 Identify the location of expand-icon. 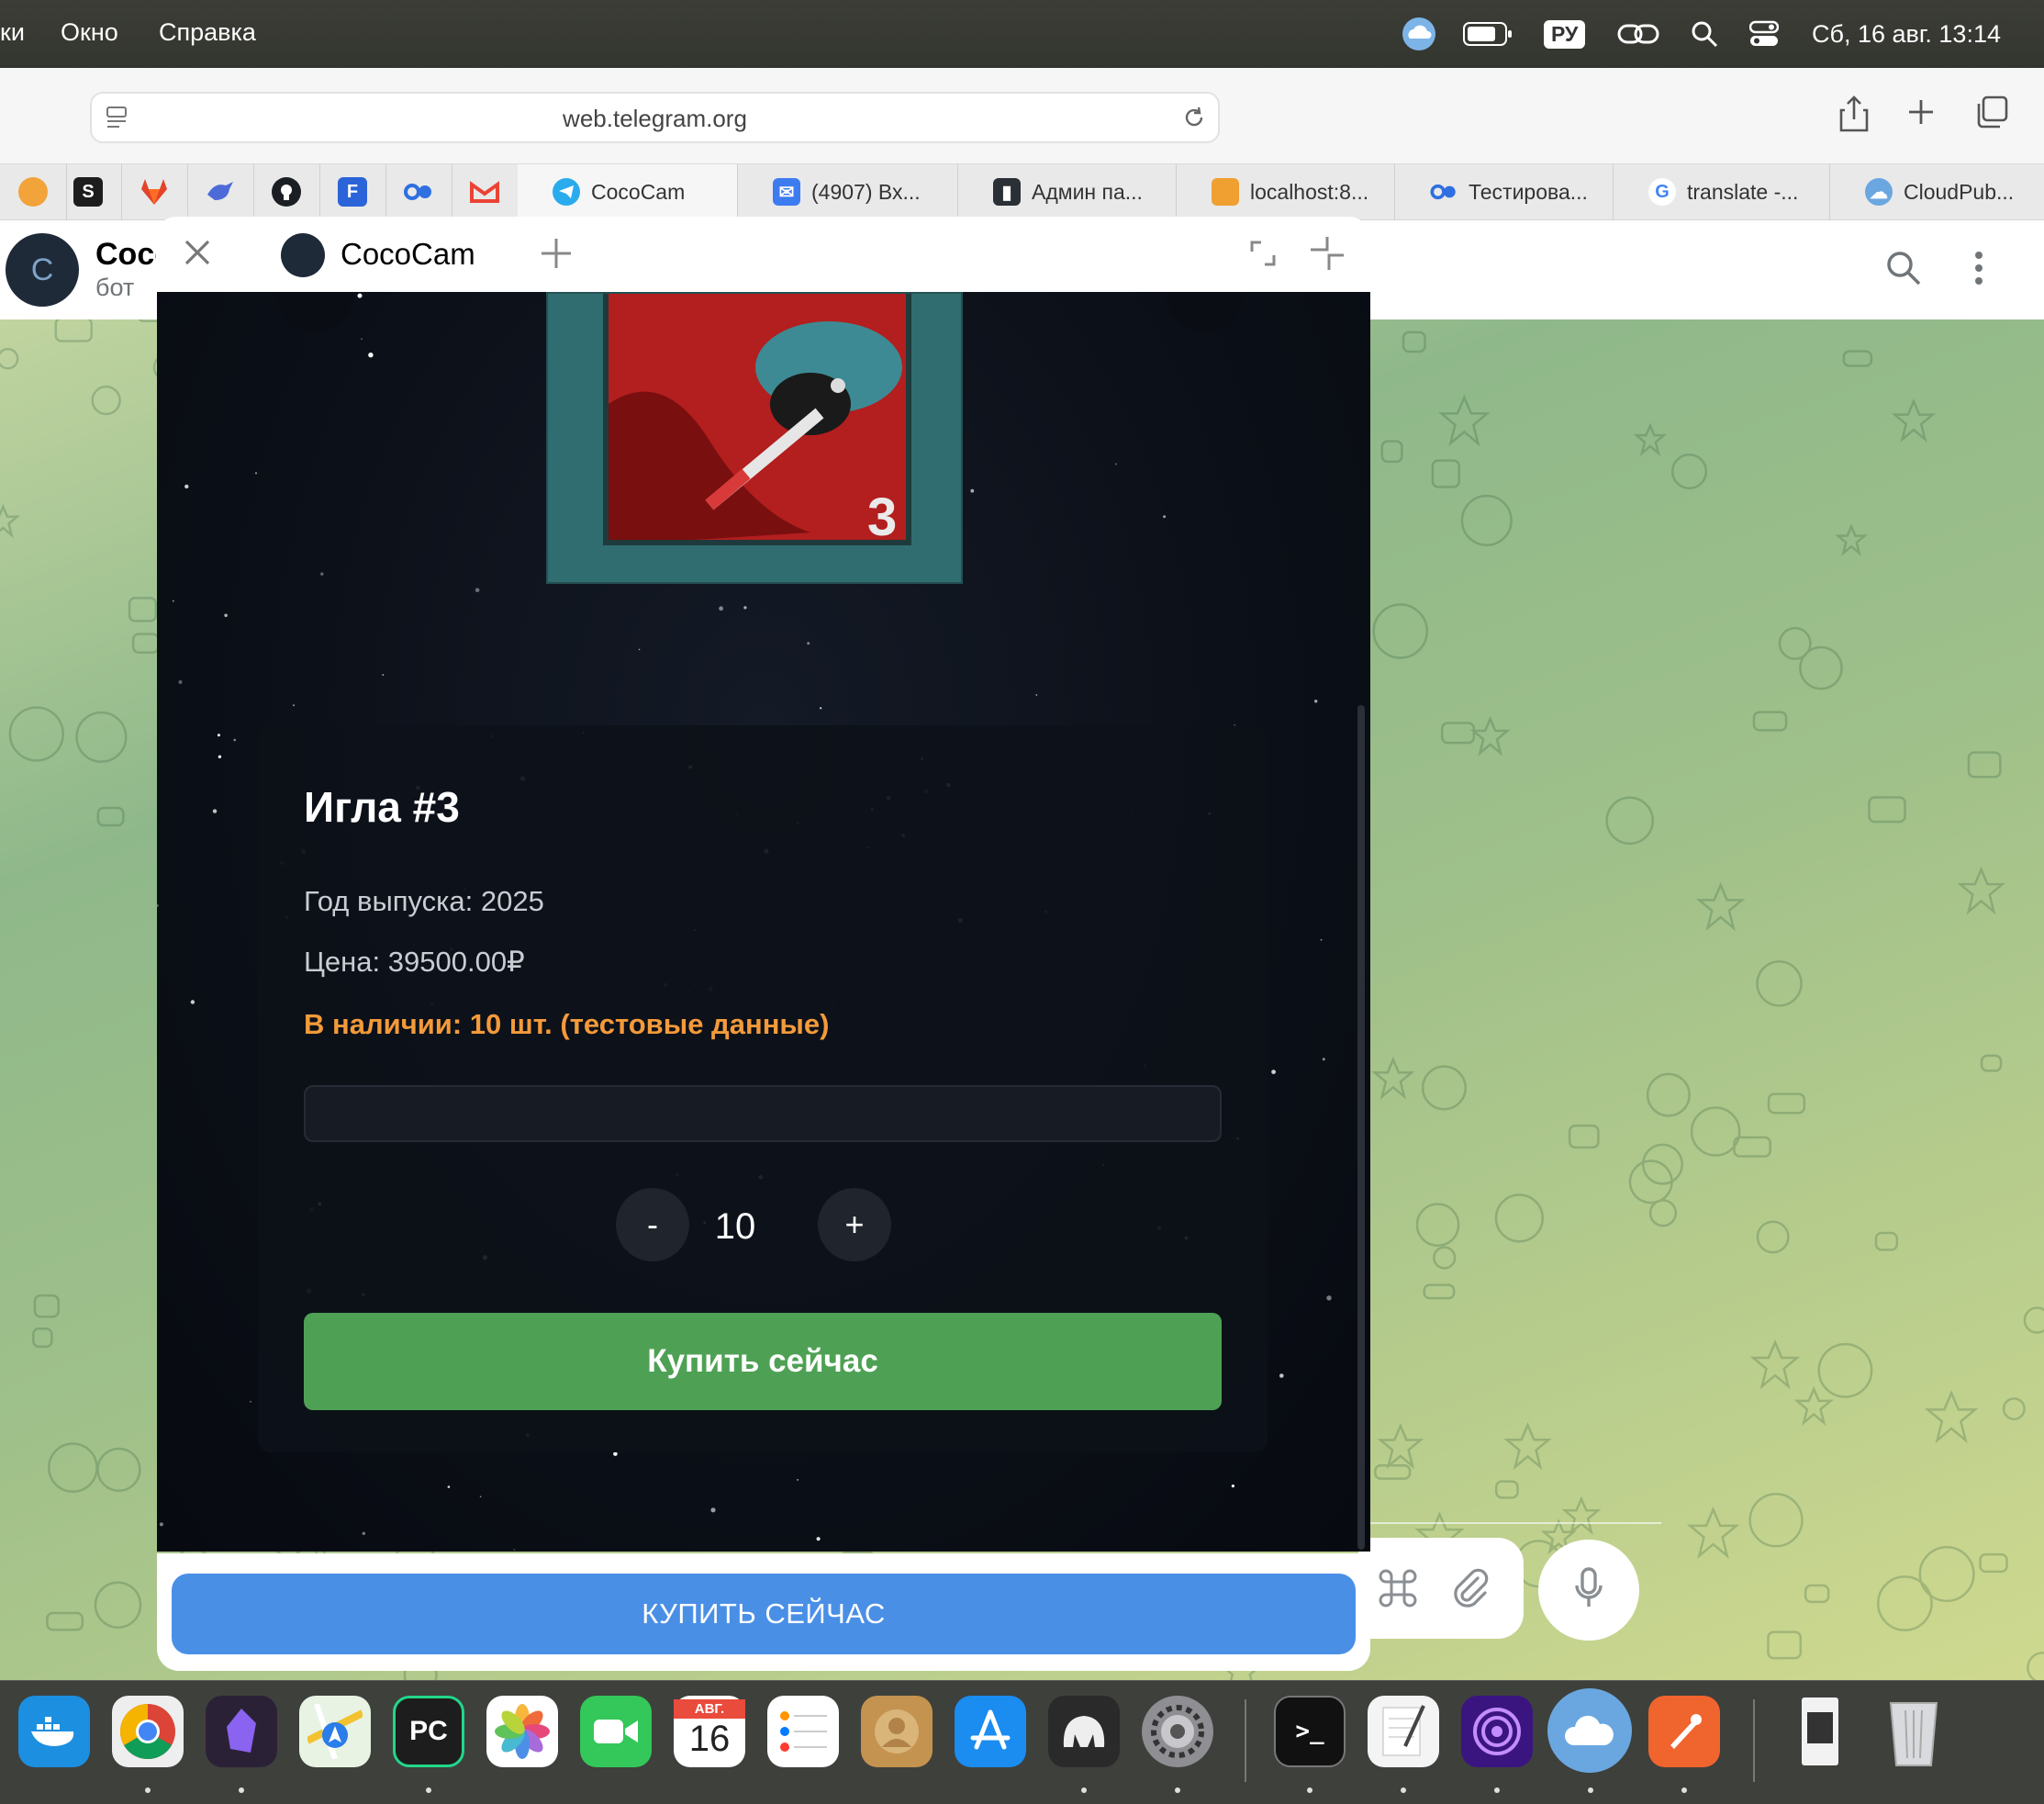
(1263, 256).